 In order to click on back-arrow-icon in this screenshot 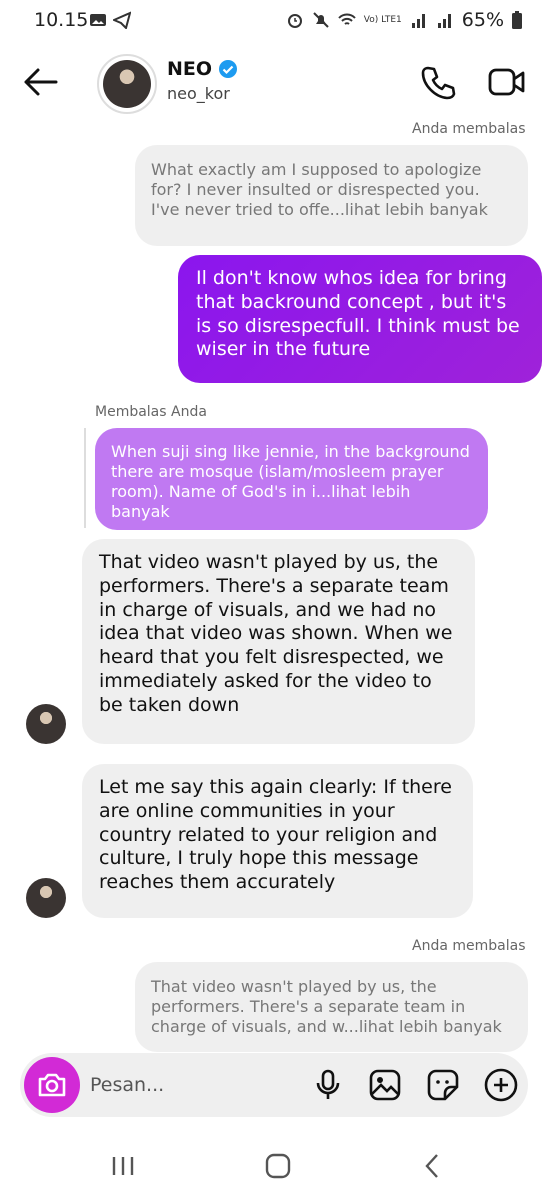, I will do `click(40, 82)`.